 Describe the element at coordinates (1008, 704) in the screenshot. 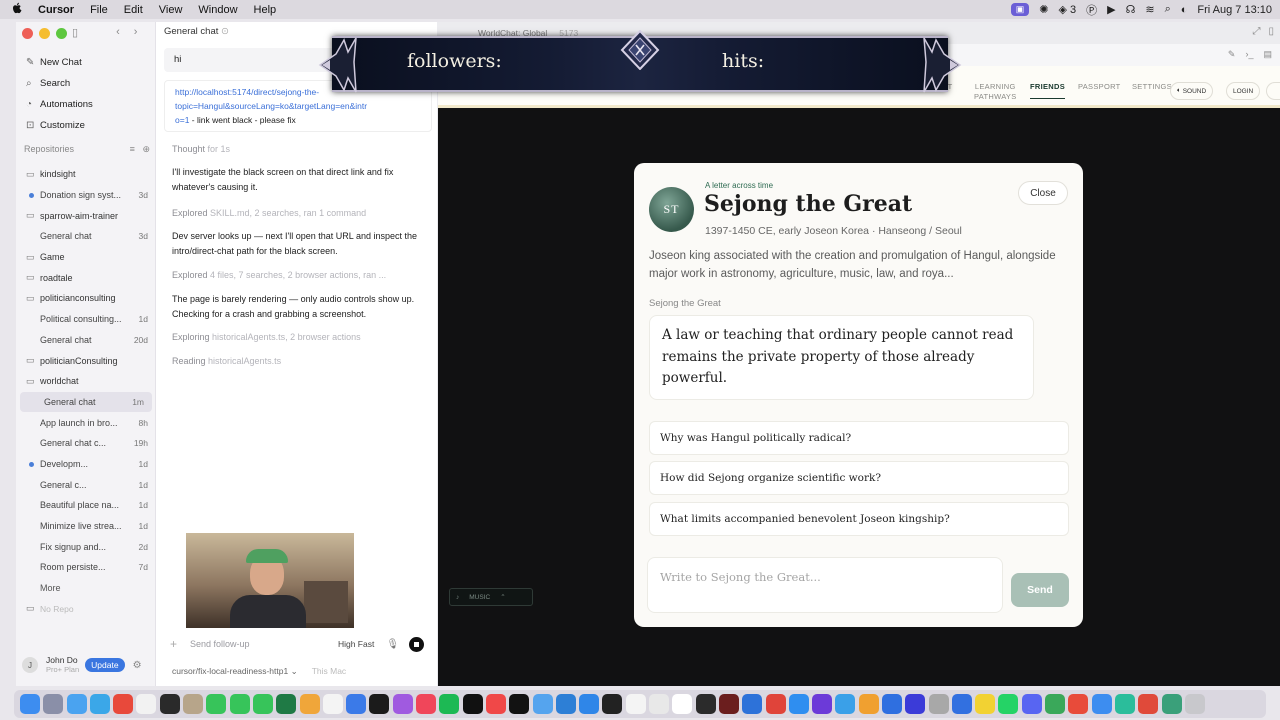

I see `whatsapp-icon` at that location.